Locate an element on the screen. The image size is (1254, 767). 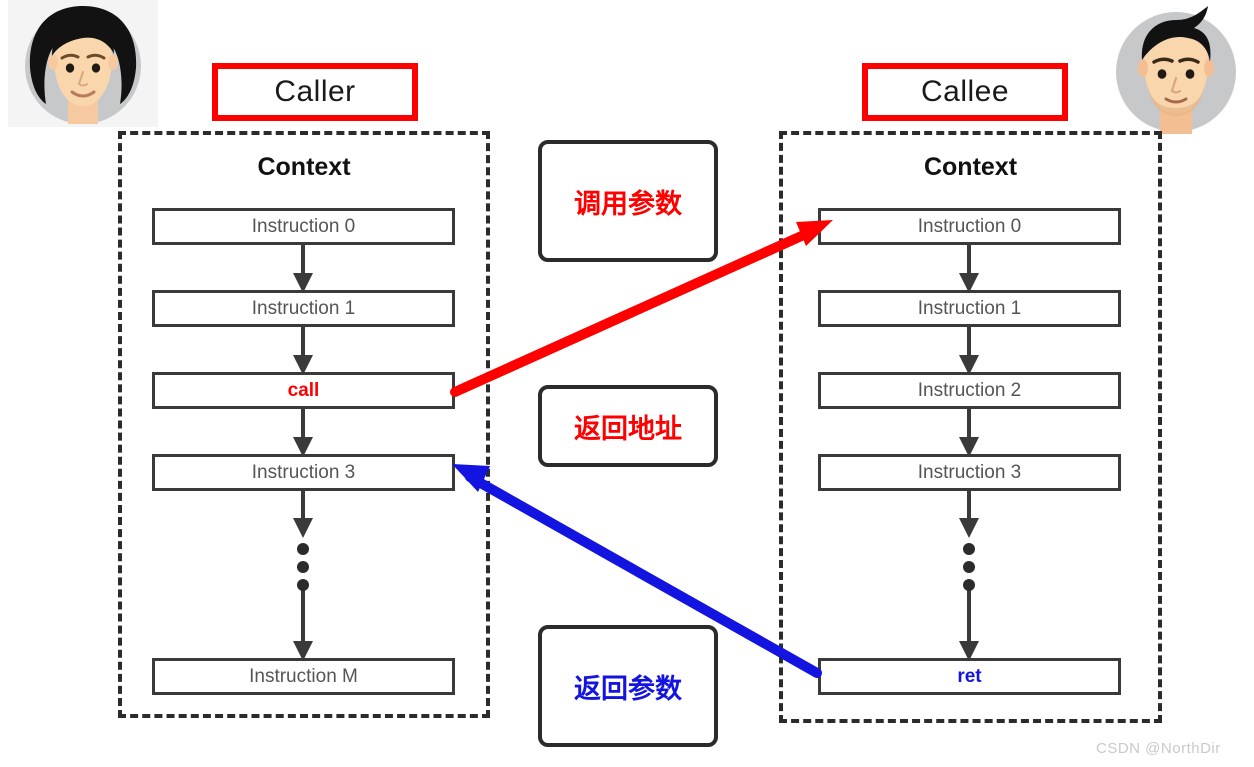
note-return-values: 返回参数 is located at coordinates (628, 686).